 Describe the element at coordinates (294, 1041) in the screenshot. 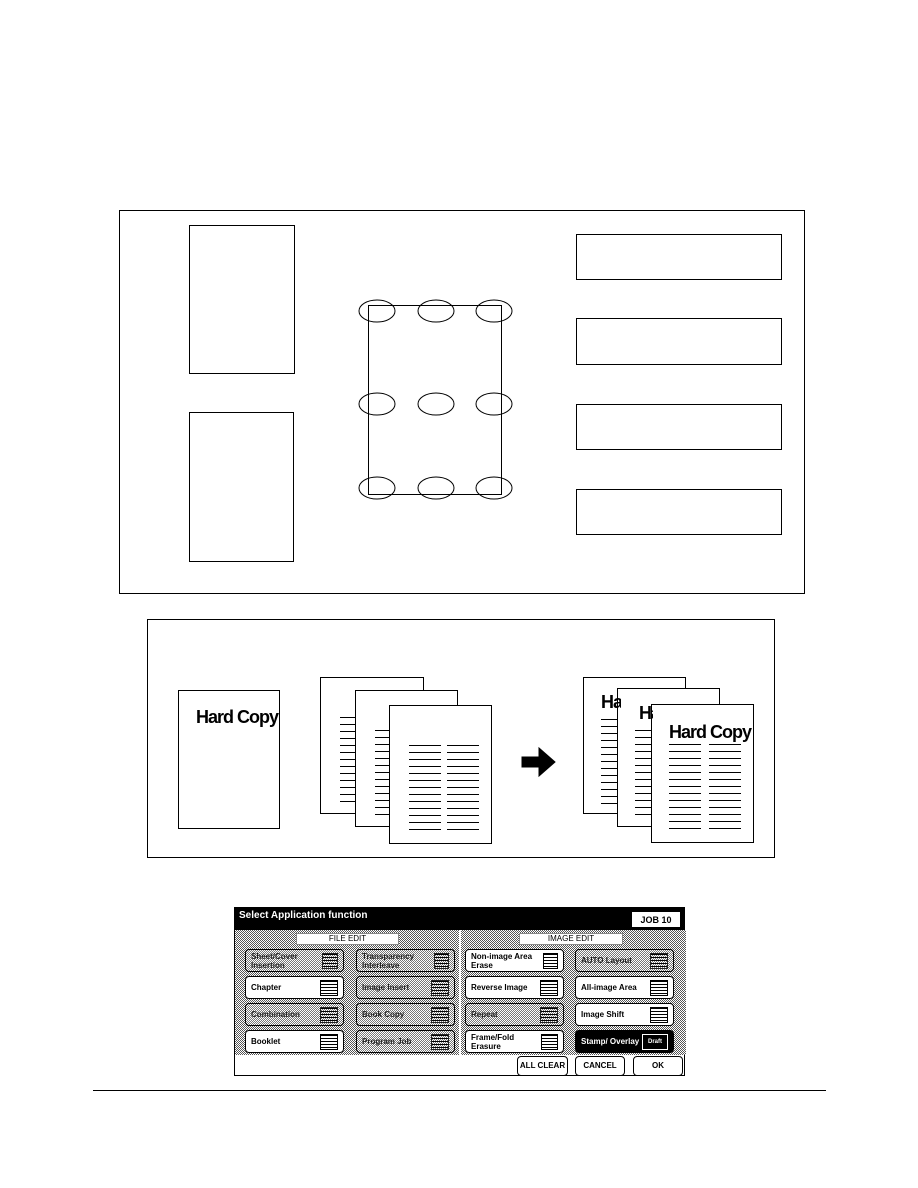

I see `booklet-button: Booklet` at that location.